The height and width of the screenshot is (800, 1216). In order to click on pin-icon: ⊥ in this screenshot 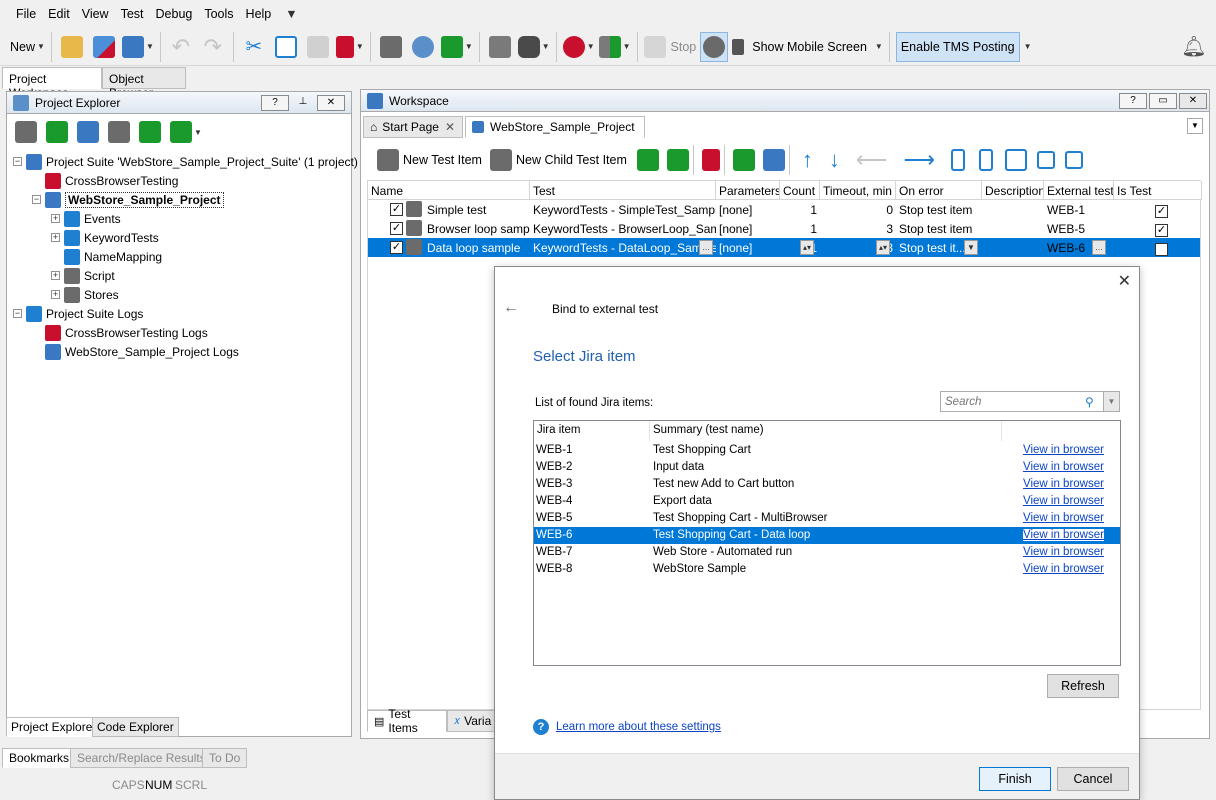, I will do `click(303, 103)`.